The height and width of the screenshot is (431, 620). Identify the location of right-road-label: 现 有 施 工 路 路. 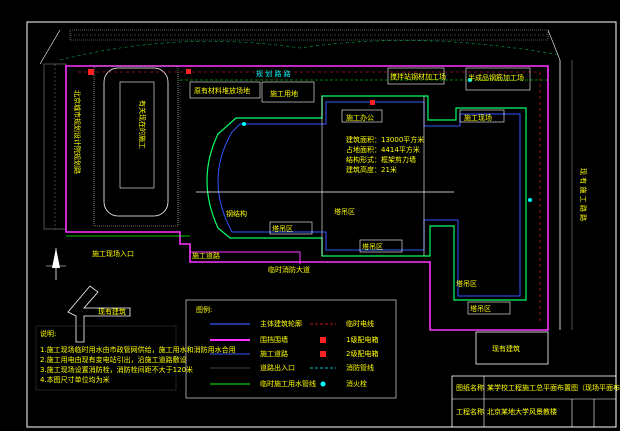
(583, 194).